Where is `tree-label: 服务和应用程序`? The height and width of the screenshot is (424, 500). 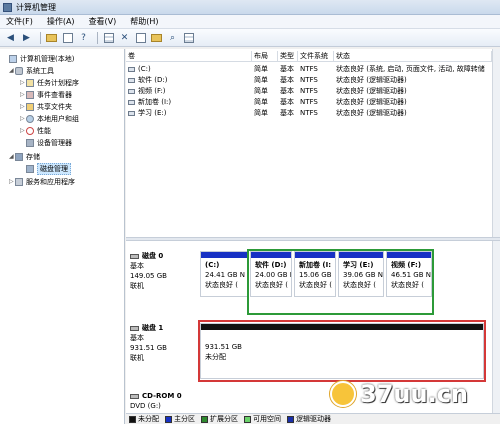
tree-label: 服务和应用程序 is located at coordinates (50, 181).